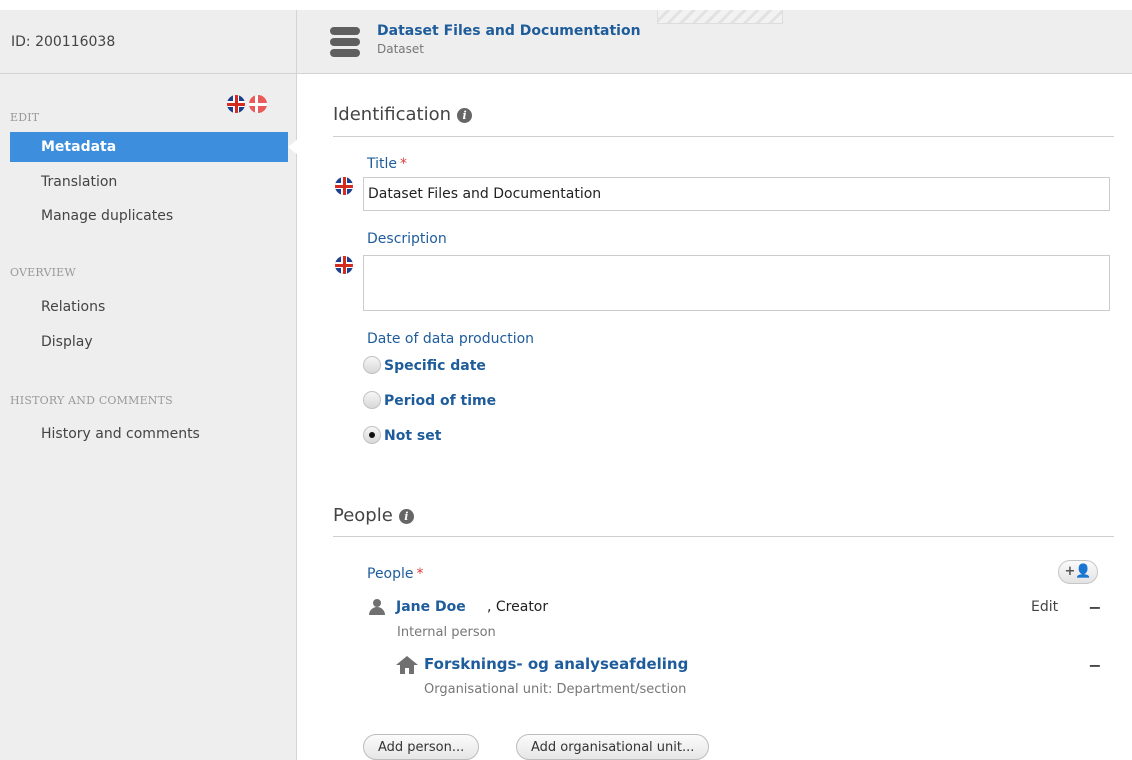 Image resolution: width=1132 pixels, height=760 pixels. I want to click on person-role: , Creator, so click(518, 607).